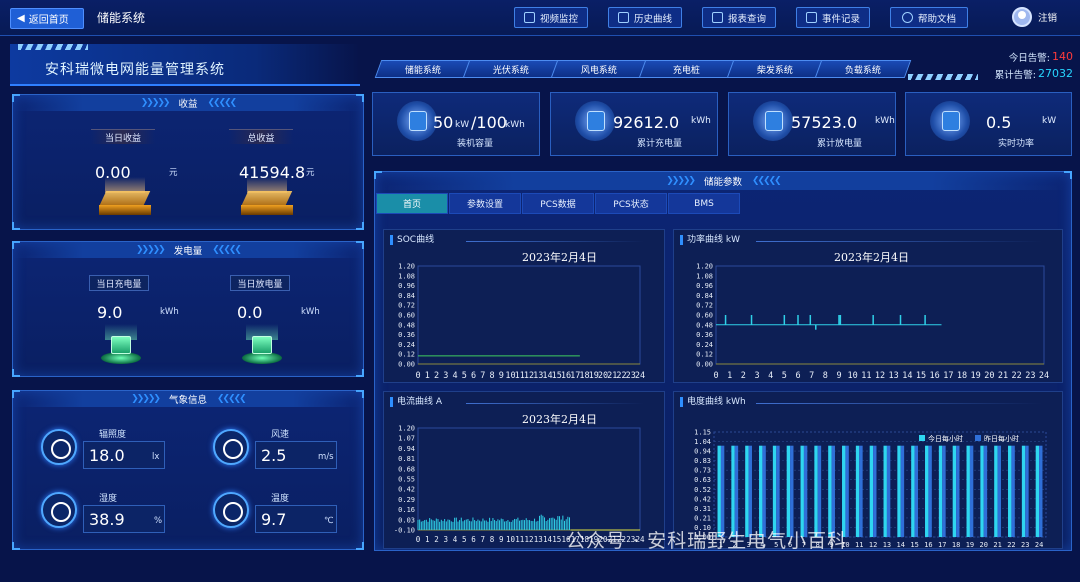 This screenshot has height=582, width=1080. Describe the element at coordinates (863, 69) in the screenshot. I see `subtab-load: 负载系统` at that location.